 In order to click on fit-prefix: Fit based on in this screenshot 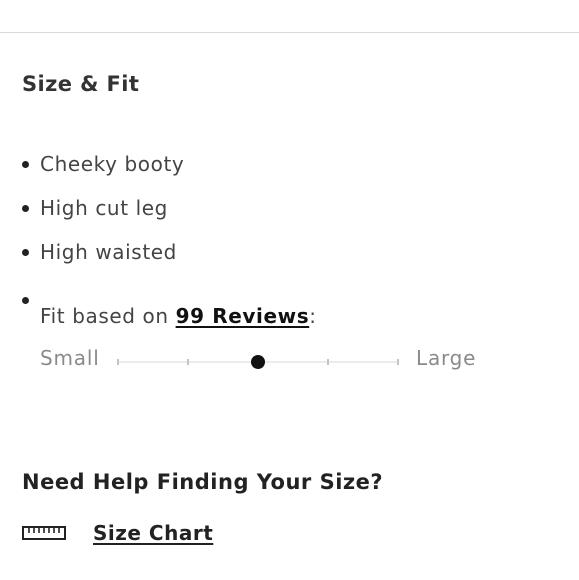, I will do `click(108, 316)`.